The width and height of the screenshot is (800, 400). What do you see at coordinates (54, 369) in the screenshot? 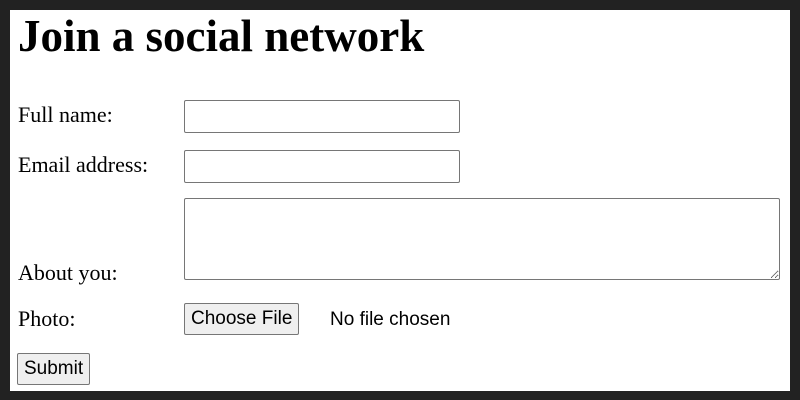
I see `submit-button: Submit` at bounding box center [54, 369].